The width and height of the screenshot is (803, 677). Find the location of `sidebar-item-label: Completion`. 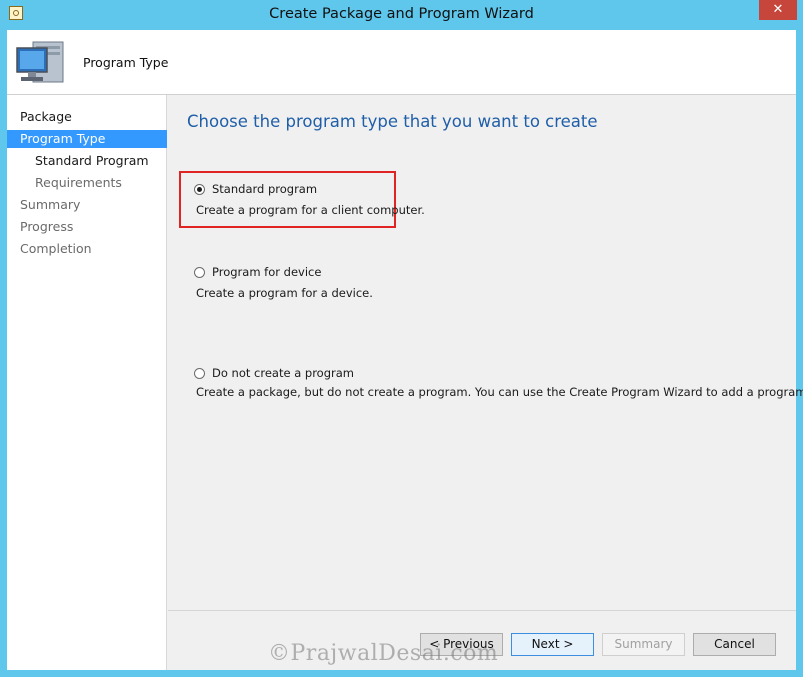

sidebar-item-label: Completion is located at coordinates (56, 248).